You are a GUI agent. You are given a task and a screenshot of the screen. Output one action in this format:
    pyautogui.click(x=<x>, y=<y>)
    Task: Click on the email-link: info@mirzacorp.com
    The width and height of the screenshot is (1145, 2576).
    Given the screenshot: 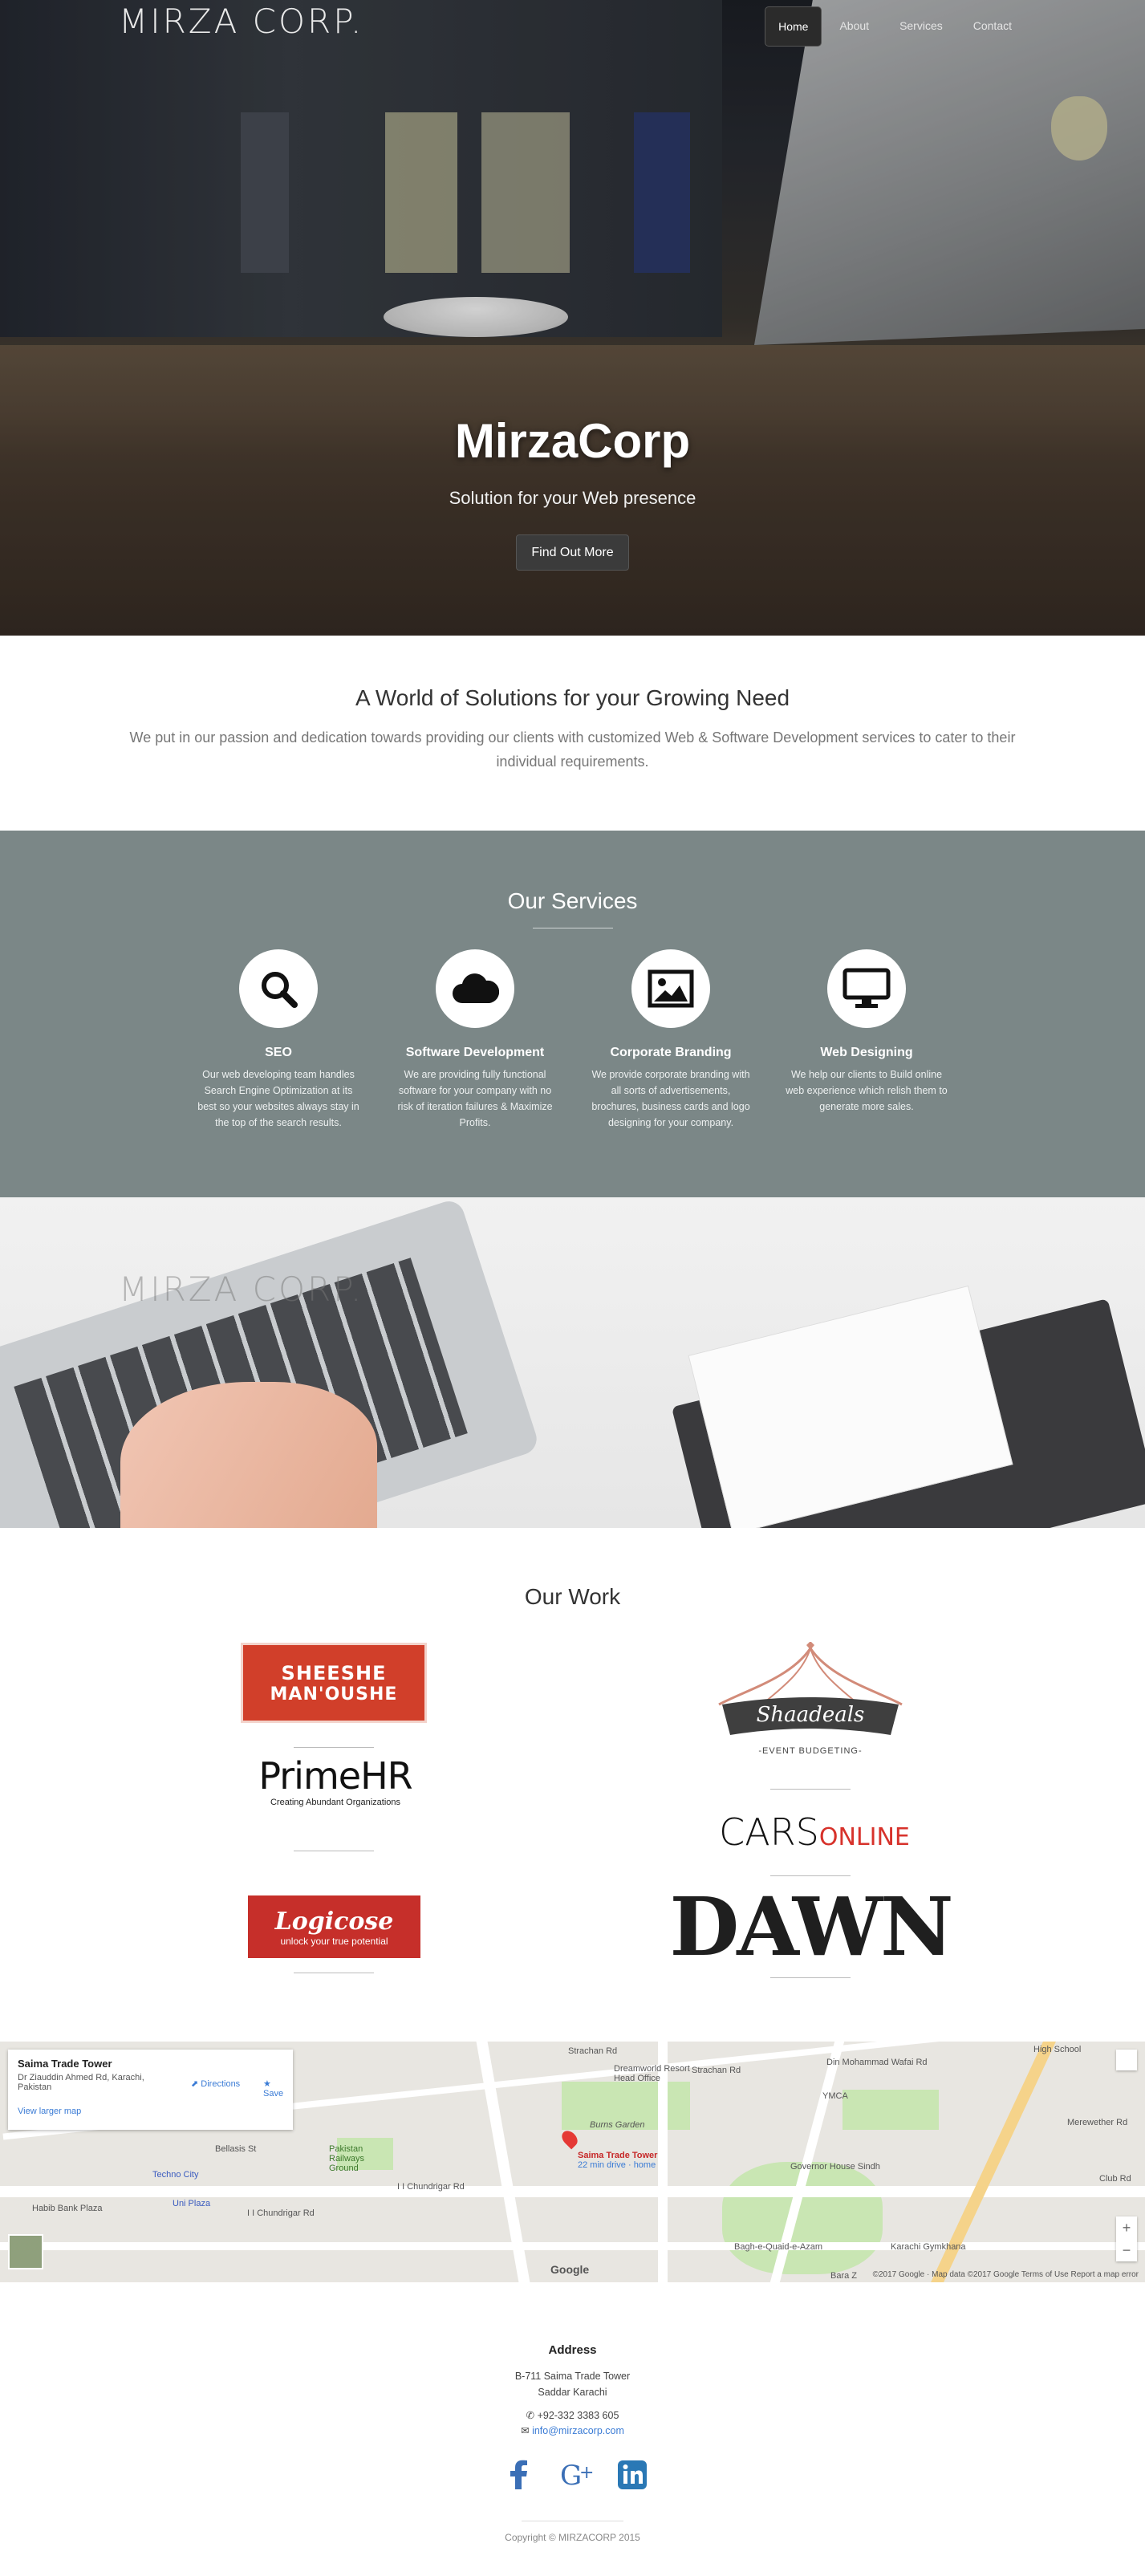 What is the action you would take?
    pyautogui.click(x=578, y=2430)
    